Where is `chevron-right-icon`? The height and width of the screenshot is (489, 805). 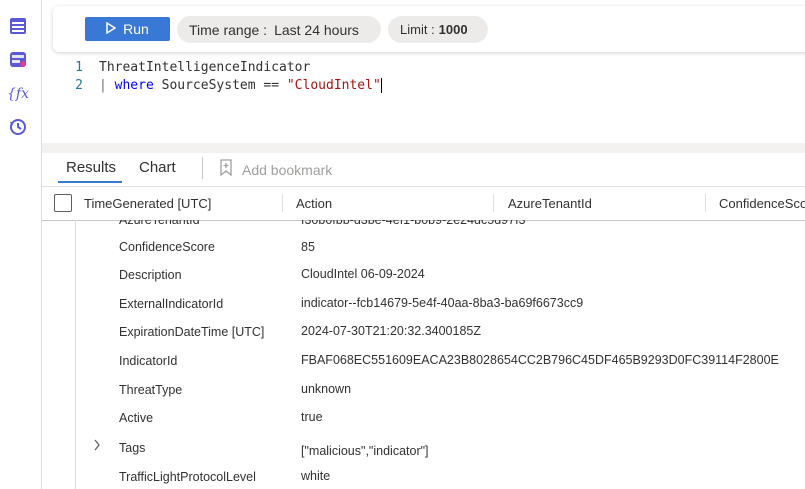
chevron-right-icon is located at coordinates (97, 446).